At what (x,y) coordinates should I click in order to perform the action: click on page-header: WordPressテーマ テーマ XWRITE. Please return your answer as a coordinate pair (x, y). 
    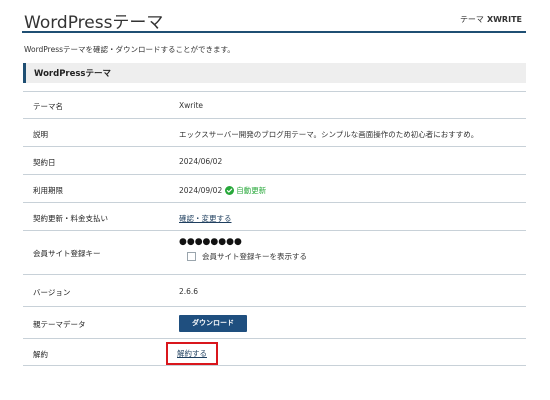
    Looking at the image, I should click on (275, 20).